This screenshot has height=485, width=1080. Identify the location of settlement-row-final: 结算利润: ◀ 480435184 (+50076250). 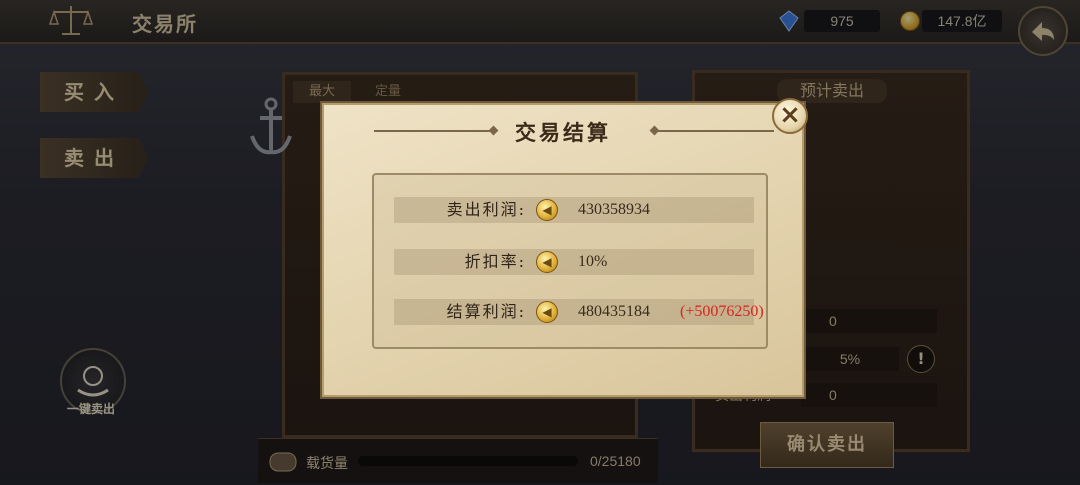
(579, 312).